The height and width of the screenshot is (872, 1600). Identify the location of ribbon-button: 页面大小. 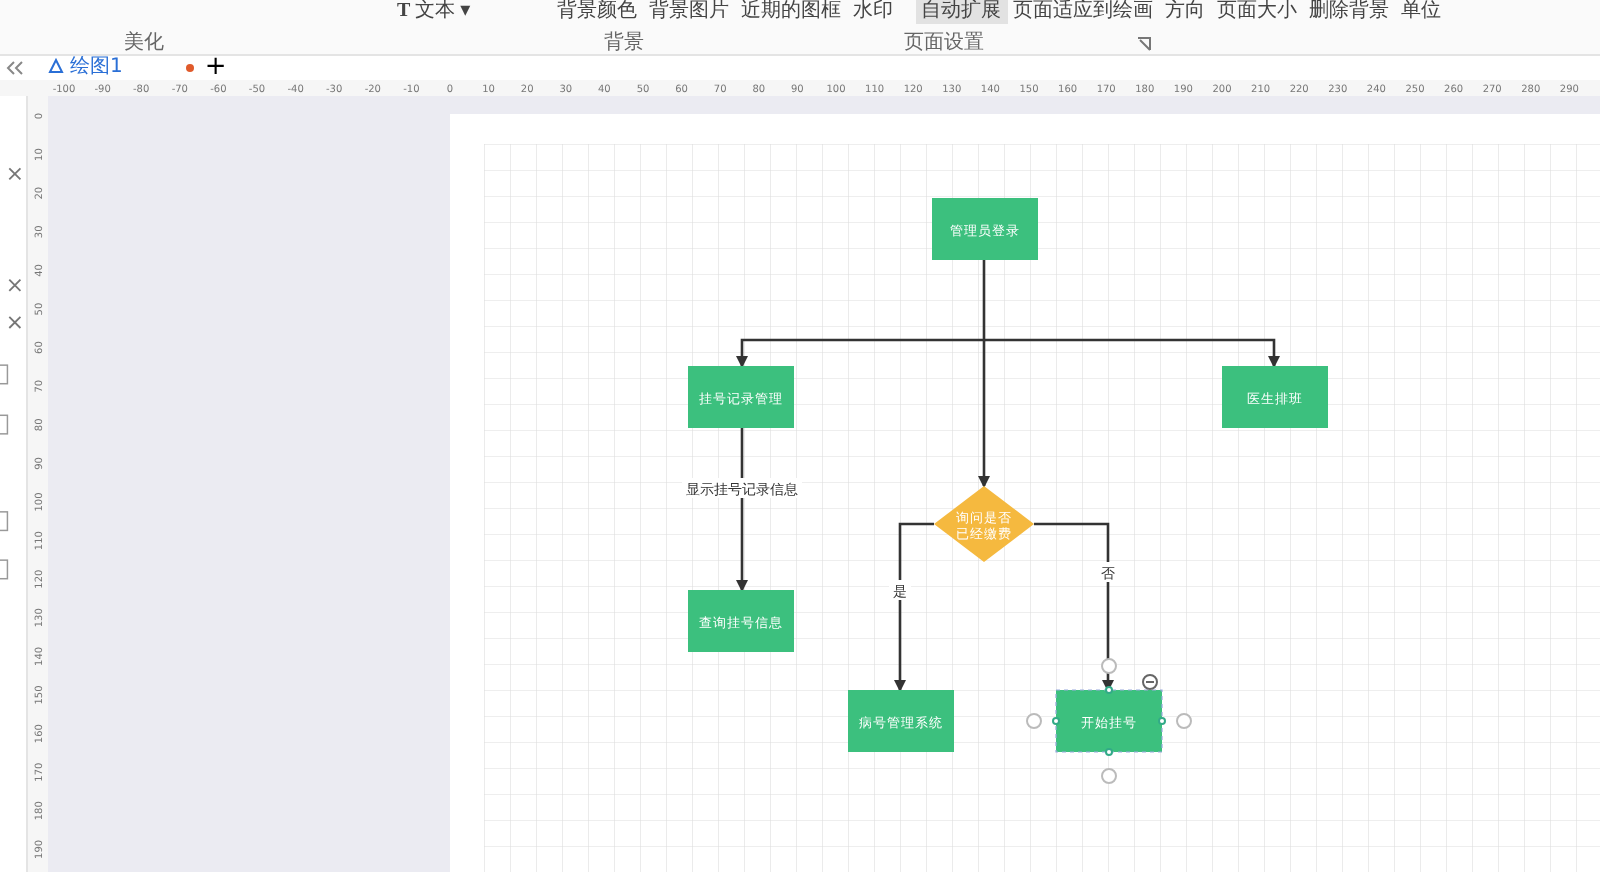
(1257, 12).